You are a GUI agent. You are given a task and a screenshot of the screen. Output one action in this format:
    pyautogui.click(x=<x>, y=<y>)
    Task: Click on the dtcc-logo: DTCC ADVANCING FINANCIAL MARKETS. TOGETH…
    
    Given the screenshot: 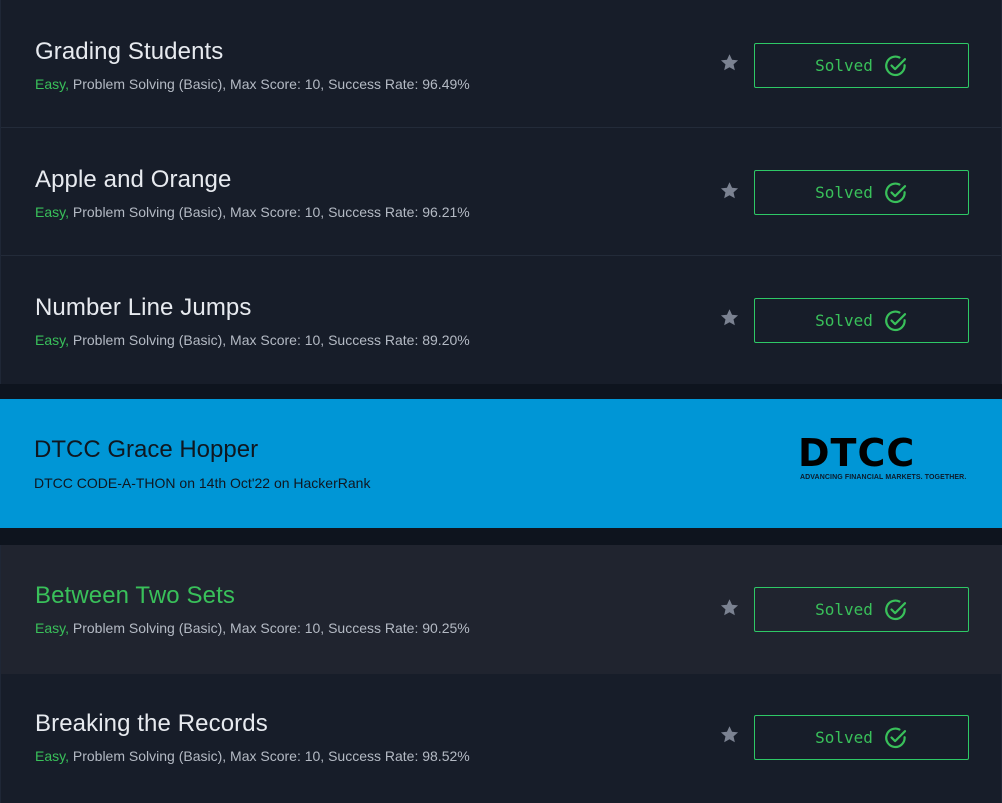 What is the action you would take?
    pyautogui.click(x=882, y=458)
    